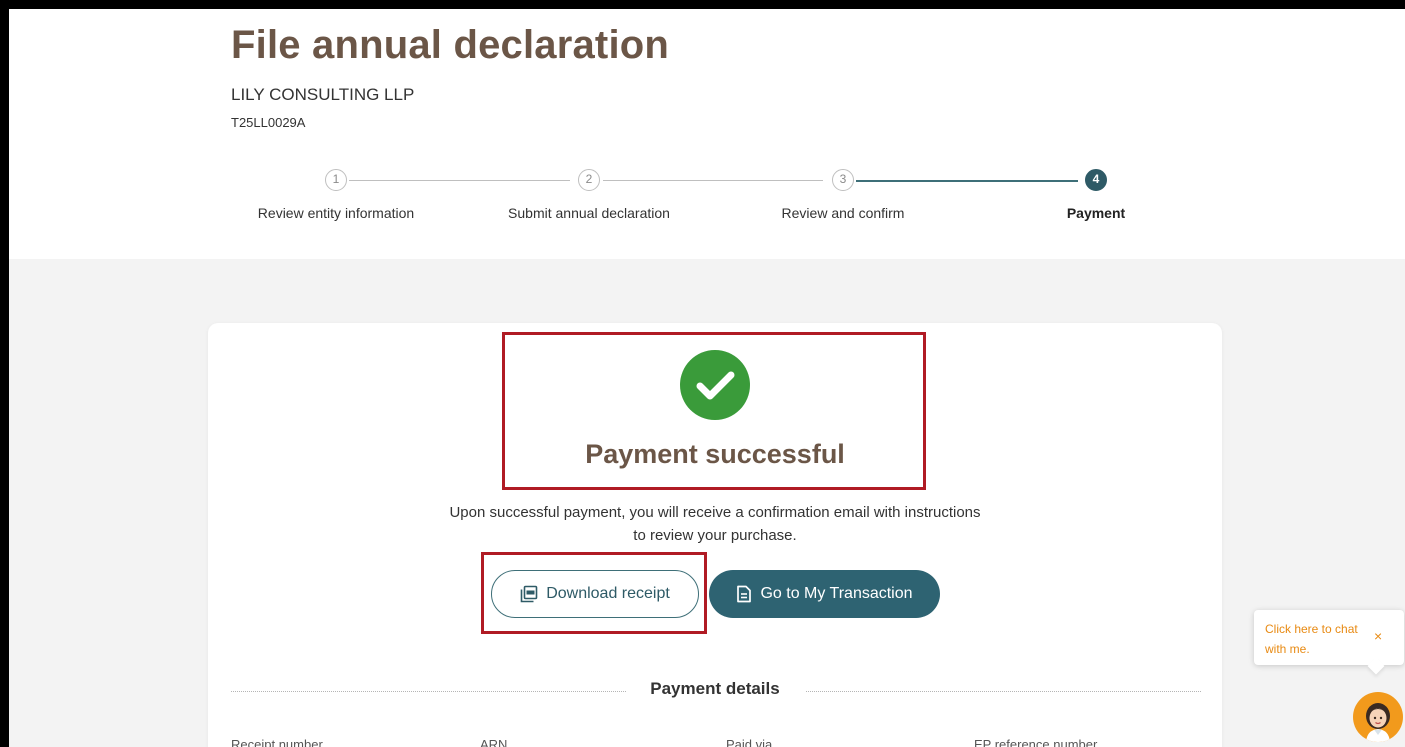 The height and width of the screenshot is (747, 1405). Describe the element at coordinates (494, 742) in the screenshot. I see `arn-label: ARN` at that location.